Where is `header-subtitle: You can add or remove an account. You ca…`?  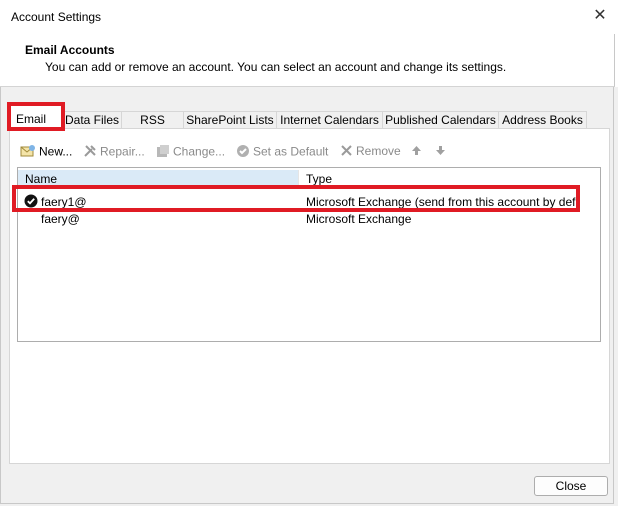
header-subtitle: You can add or remove an account. You ca… is located at coordinates (276, 67).